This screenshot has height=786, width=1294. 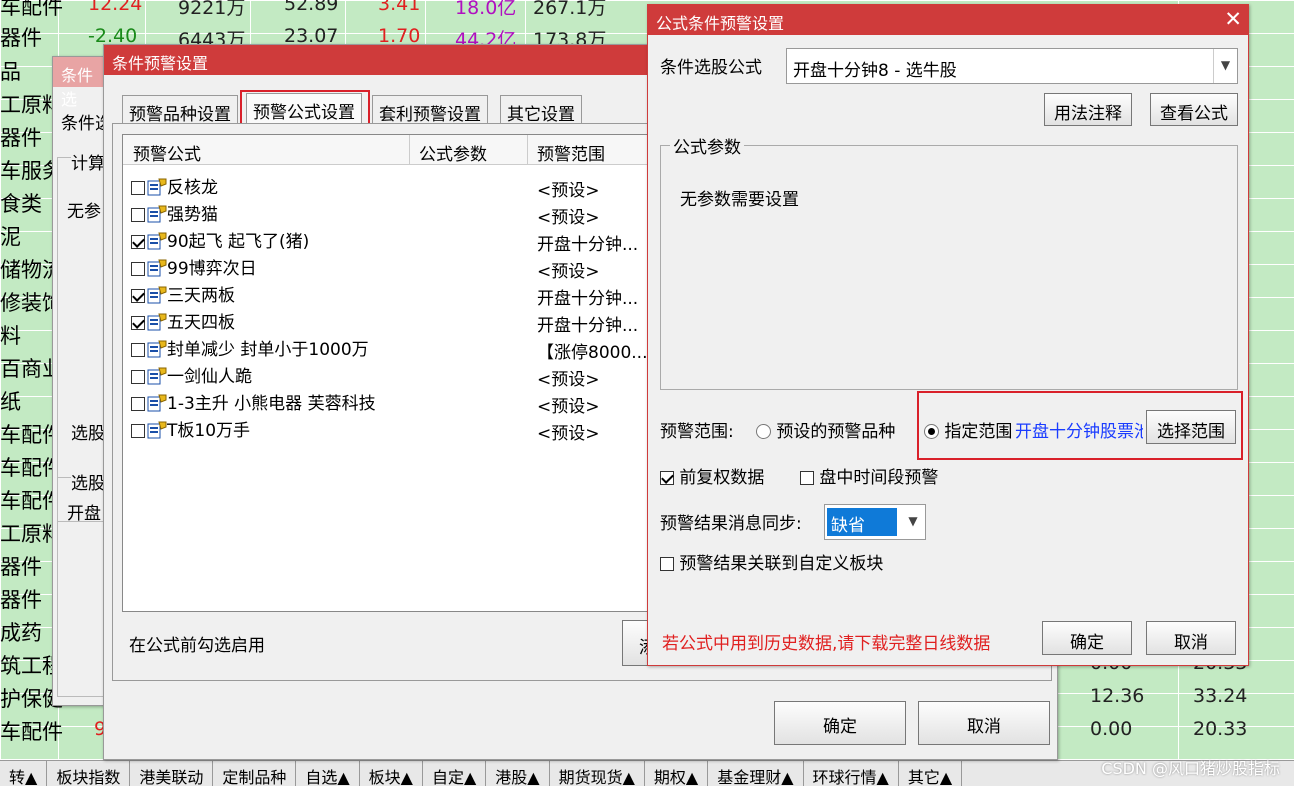 What do you see at coordinates (597, 773) in the screenshot?
I see `bottom-tab: 期货现货▲` at bounding box center [597, 773].